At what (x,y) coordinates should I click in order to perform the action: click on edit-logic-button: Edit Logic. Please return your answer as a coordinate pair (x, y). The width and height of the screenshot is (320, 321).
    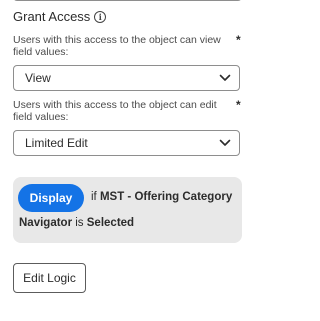
    Looking at the image, I should click on (49, 278).